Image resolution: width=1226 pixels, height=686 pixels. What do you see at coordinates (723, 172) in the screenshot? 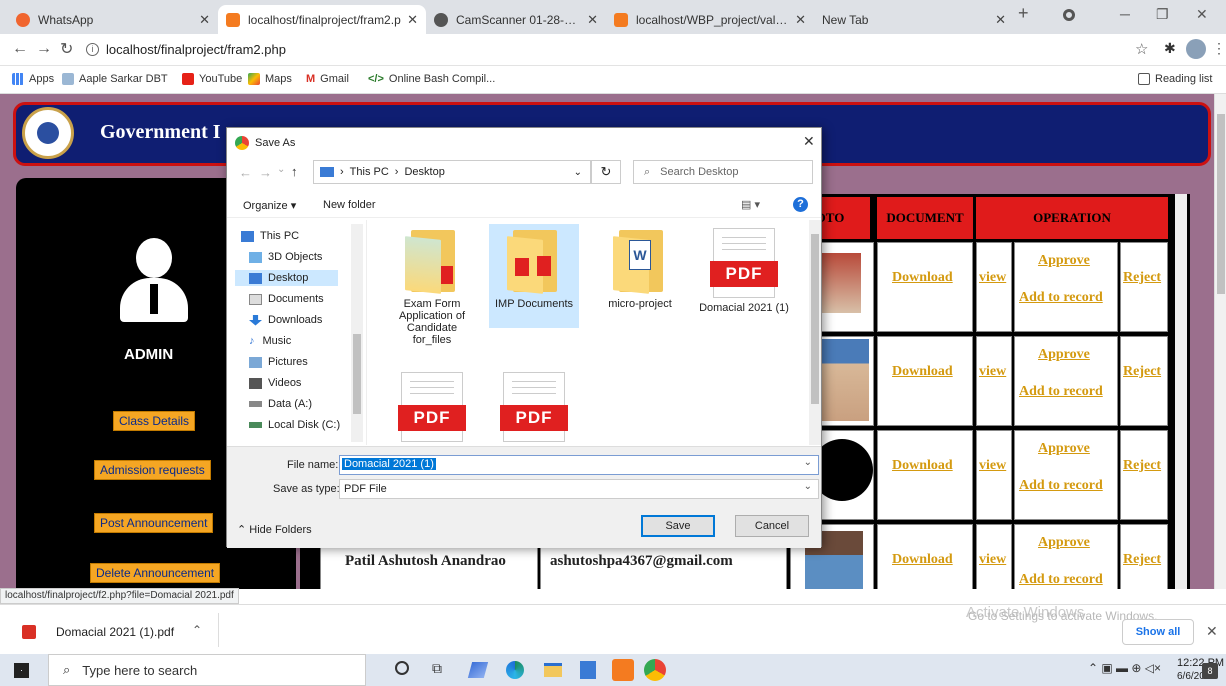
I see `search-input: ⌕ Search Desktop` at bounding box center [723, 172].